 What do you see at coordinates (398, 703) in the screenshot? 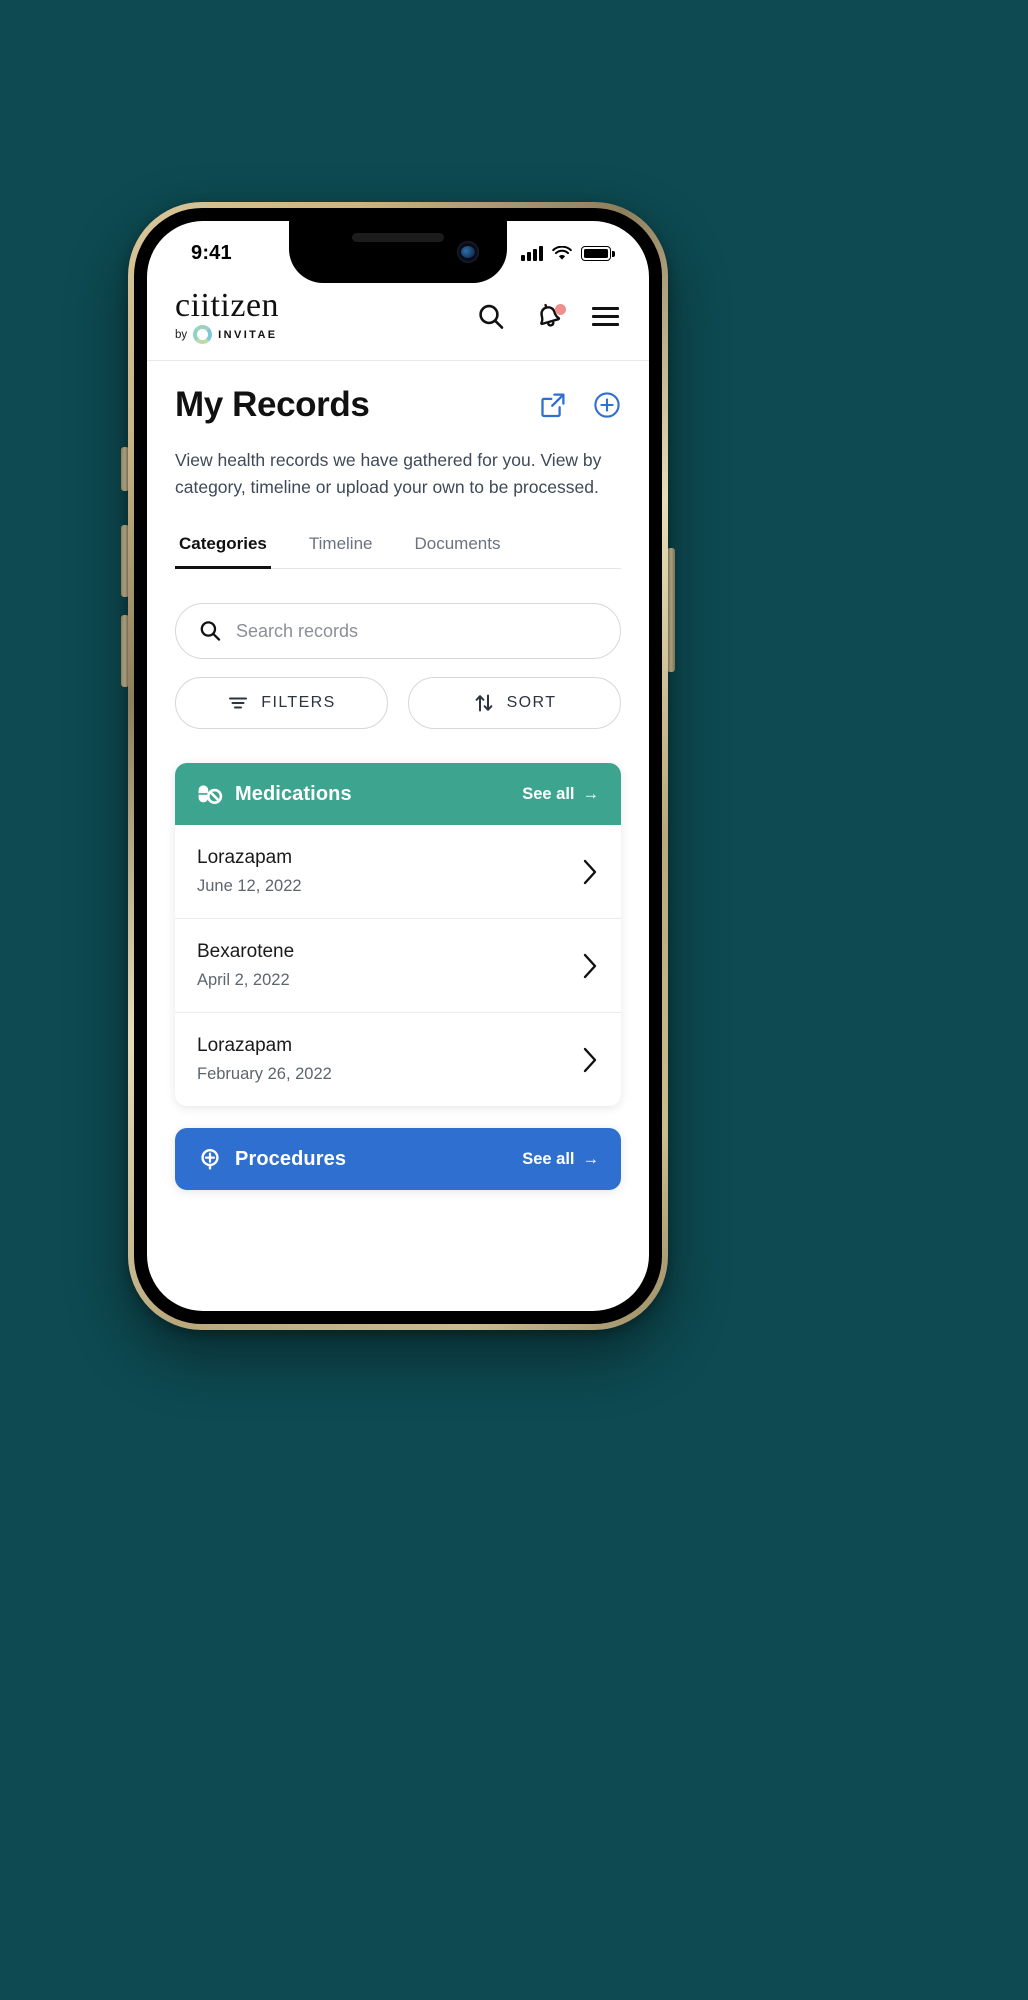
I see `filter-sort-row: FILTERS SORT` at bounding box center [398, 703].